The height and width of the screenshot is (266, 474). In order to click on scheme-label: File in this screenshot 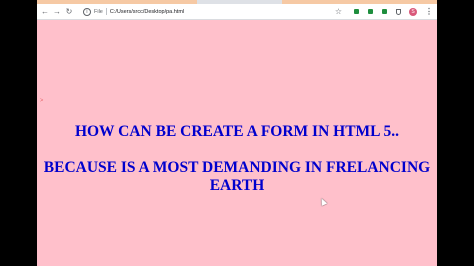, I will do `click(98, 11)`.